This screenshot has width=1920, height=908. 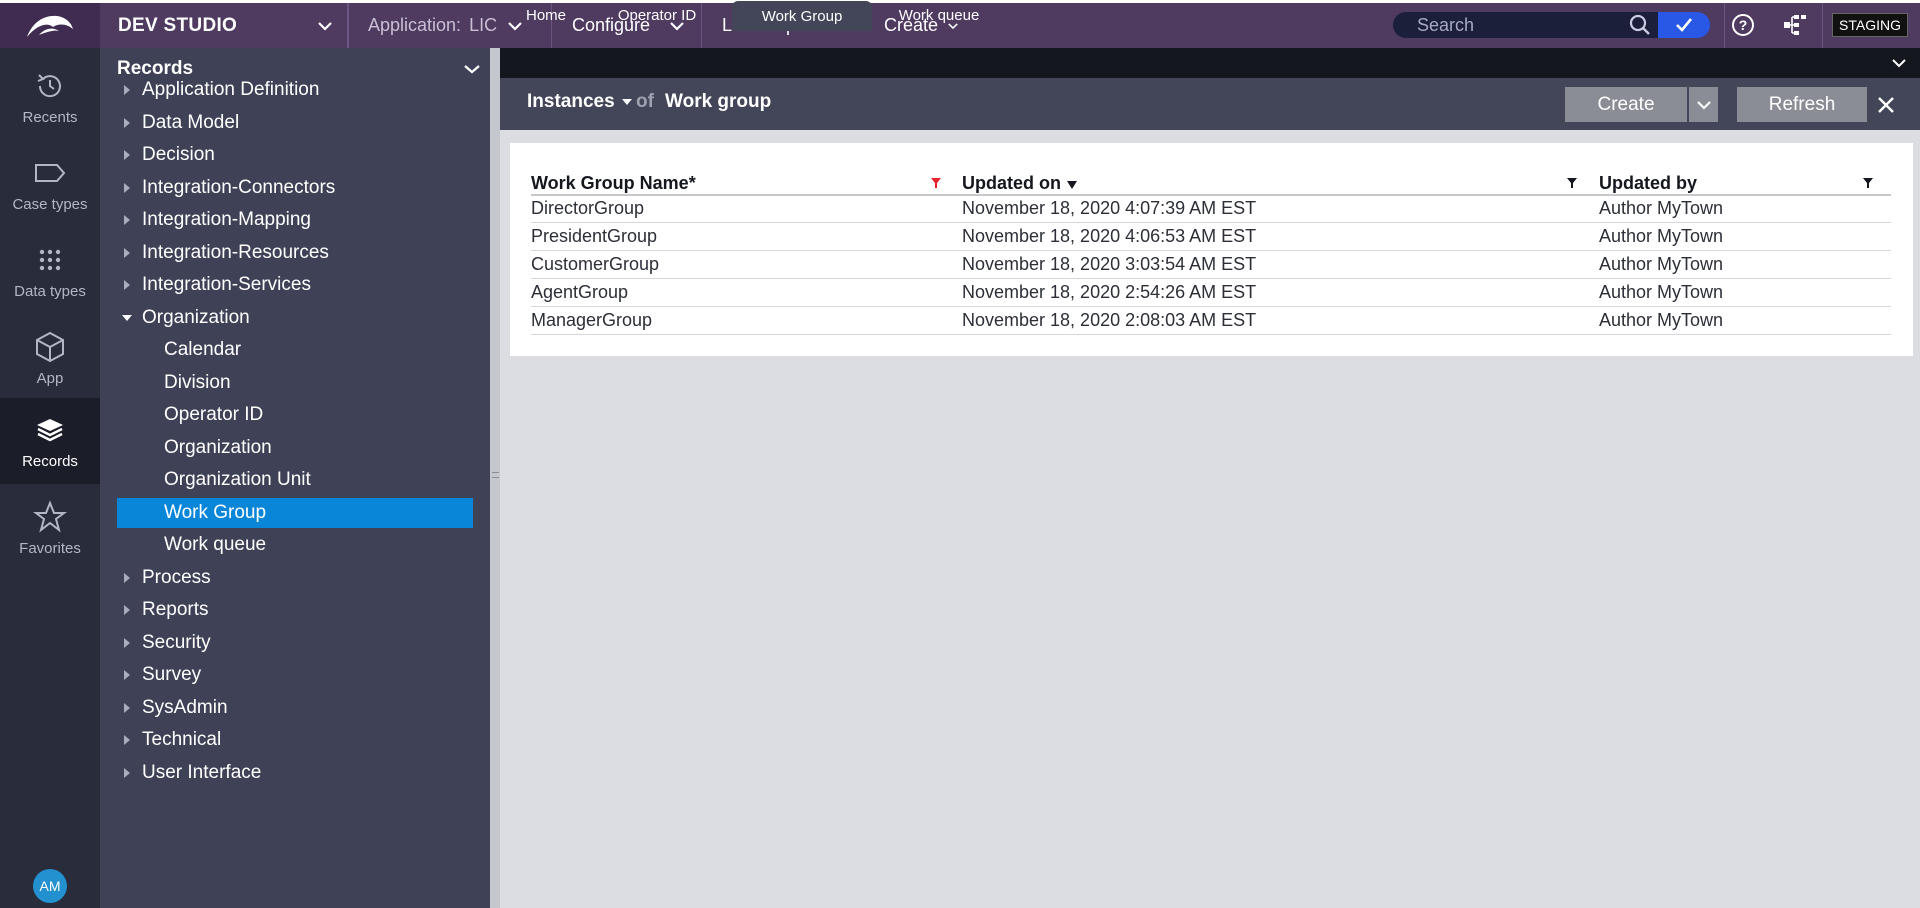 I want to click on tree-item: Work queue, so click(x=295, y=545).